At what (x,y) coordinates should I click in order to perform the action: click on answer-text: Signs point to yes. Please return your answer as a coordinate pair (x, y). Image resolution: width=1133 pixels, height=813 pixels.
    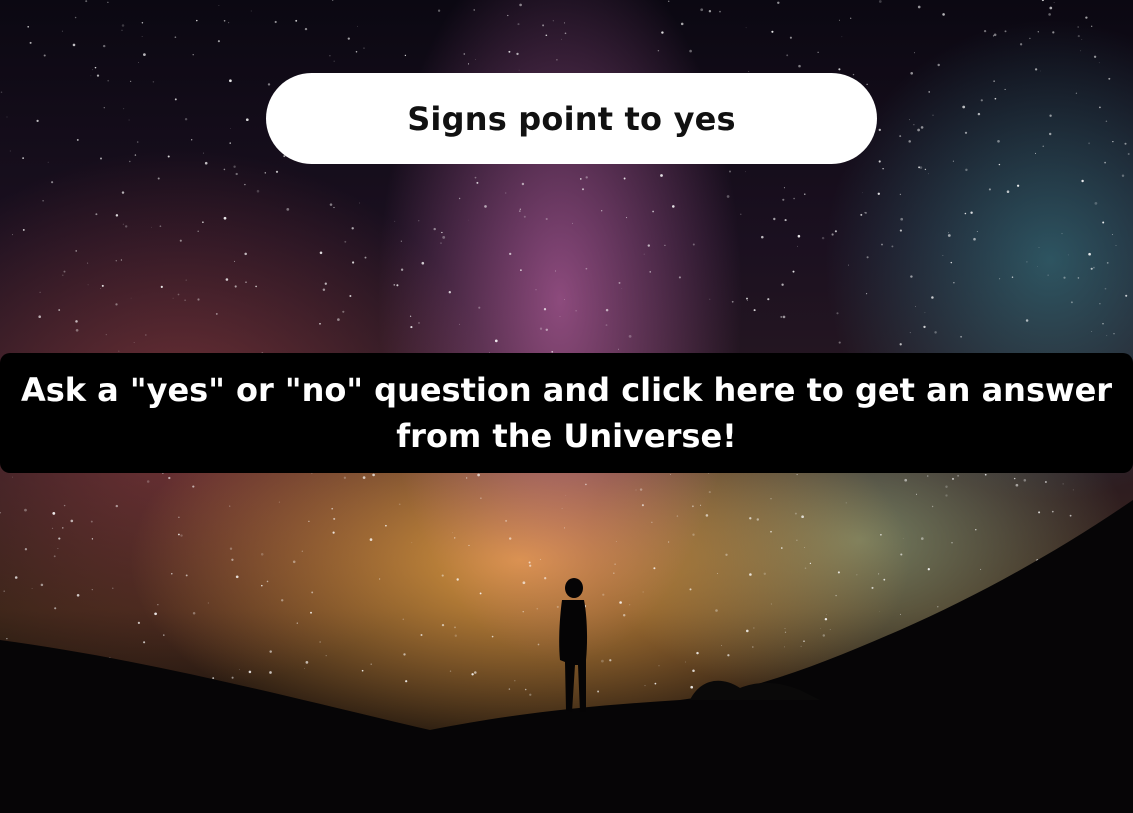
    Looking at the image, I should click on (571, 118).